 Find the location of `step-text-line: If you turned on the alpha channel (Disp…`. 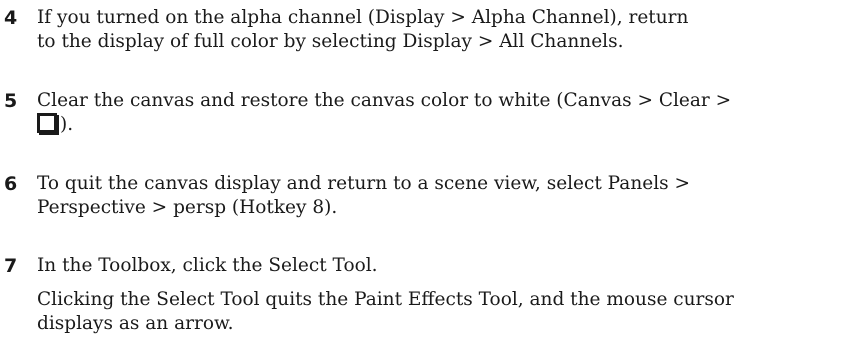

step-text-line: If you turned on the alpha channel (Disp… is located at coordinates (363, 17).